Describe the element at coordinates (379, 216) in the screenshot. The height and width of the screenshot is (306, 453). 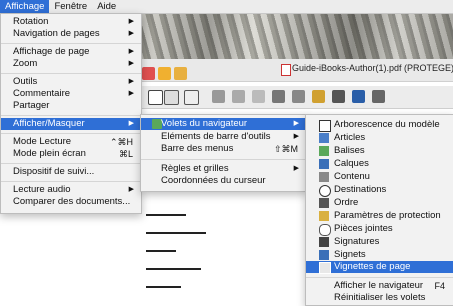
I see `menu-item-parametres: Paramètres de protection` at that location.